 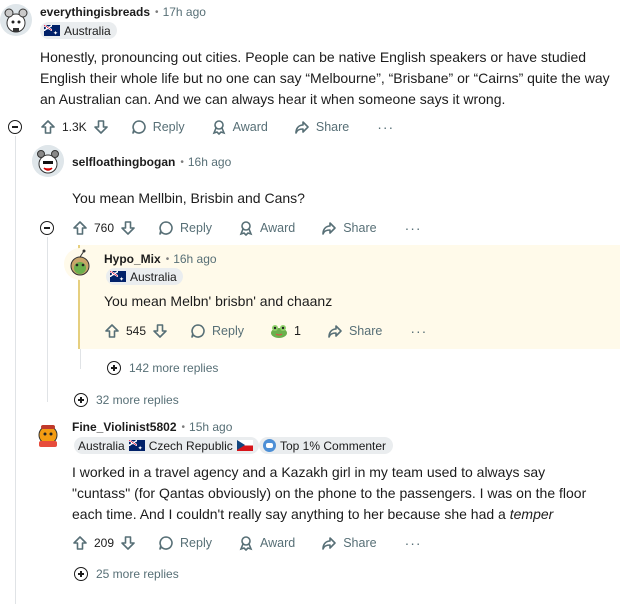 I want to click on username: everythingisbreads, so click(x=95, y=12).